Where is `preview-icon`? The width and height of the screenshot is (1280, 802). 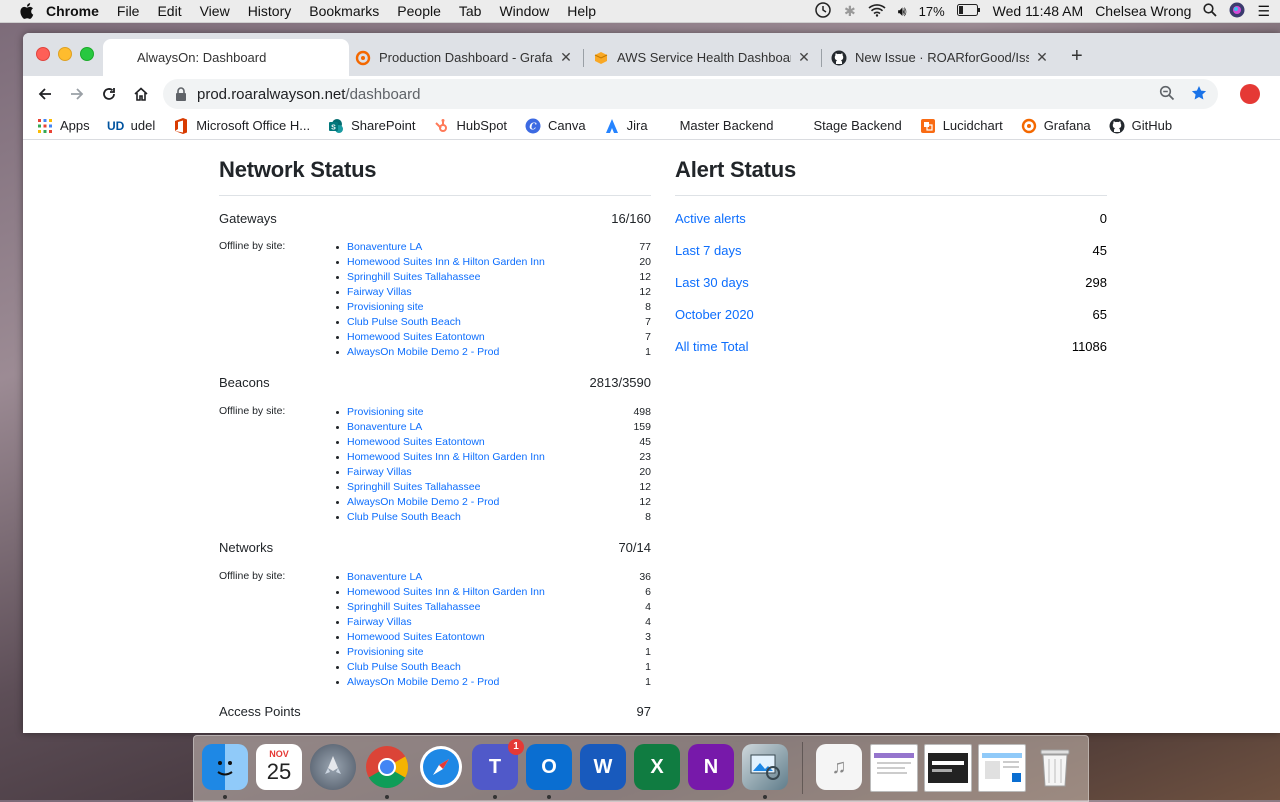 preview-icon is located at coordinates (765, 767).